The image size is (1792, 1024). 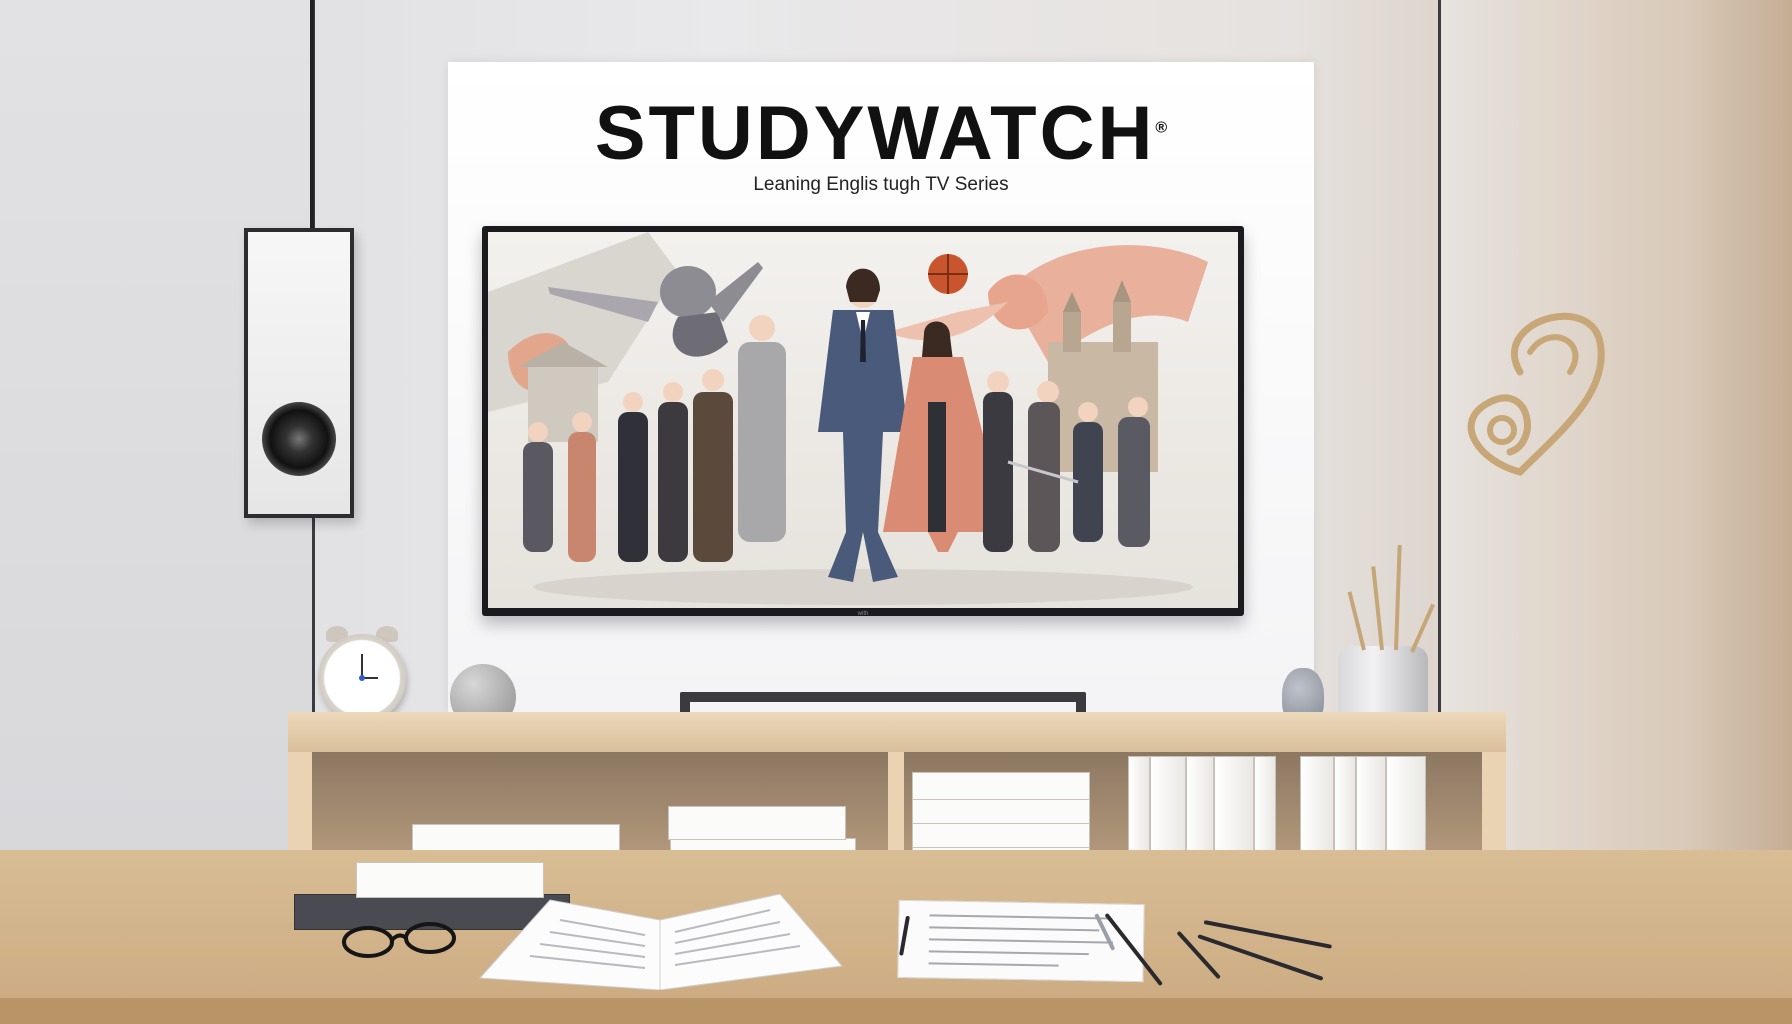 What do you see at coordinates (368, 667) in the screenshot?
I see `clock-face` at bounding box center [368, 667].